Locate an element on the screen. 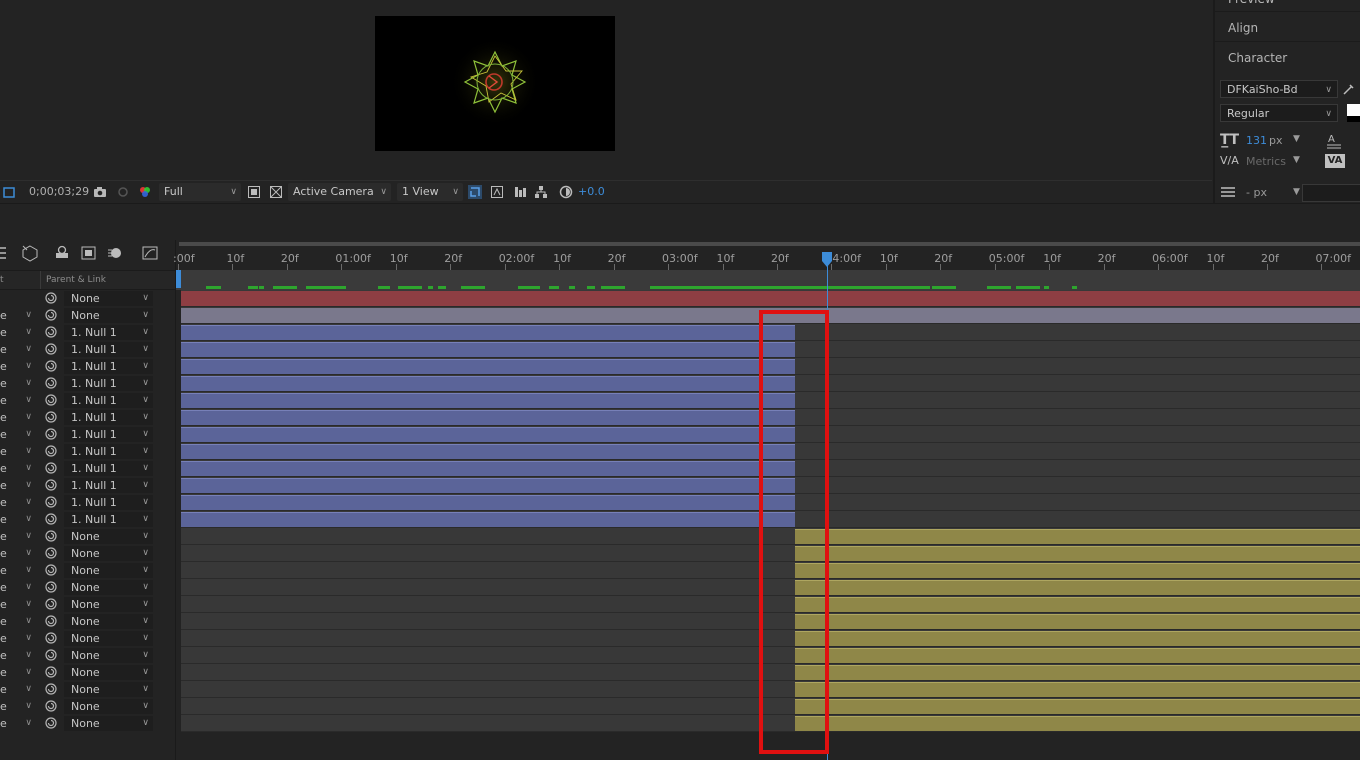  transparency-grid-icon is located at coordinates (276, 192).